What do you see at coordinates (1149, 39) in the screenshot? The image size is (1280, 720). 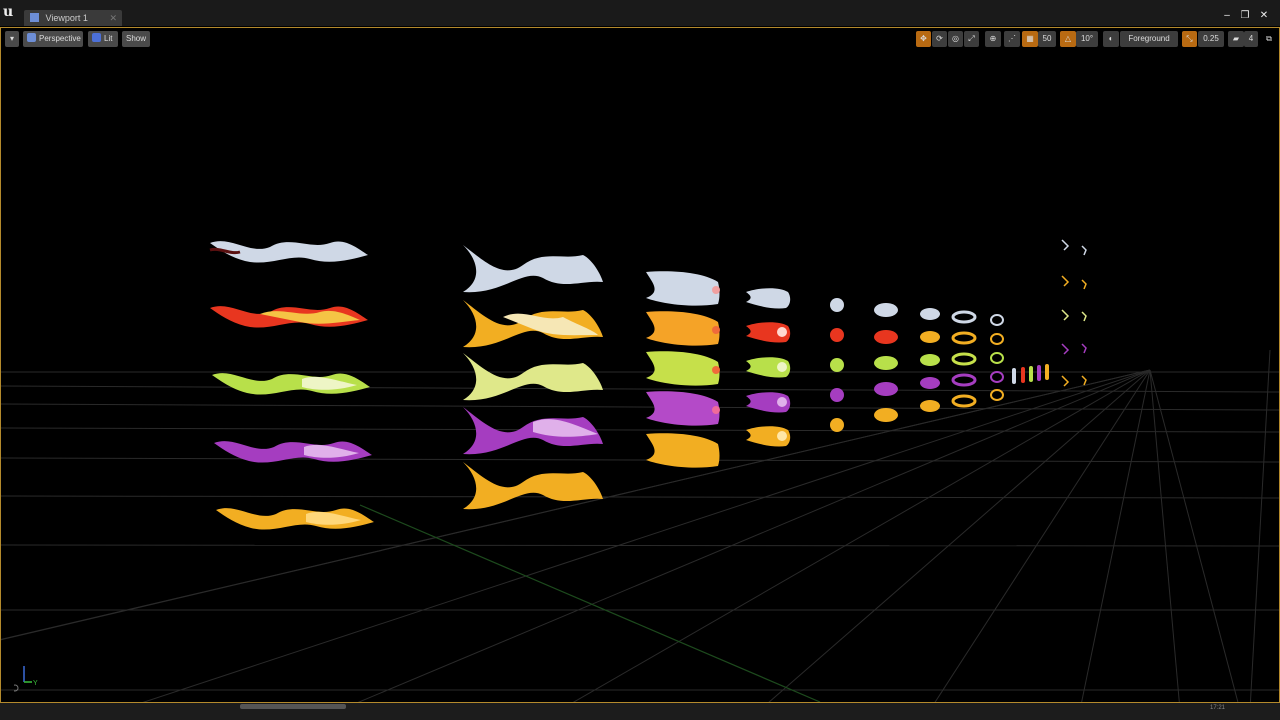 I see `layer-dropdown: Foreground` at bounding box center [1149, 39].